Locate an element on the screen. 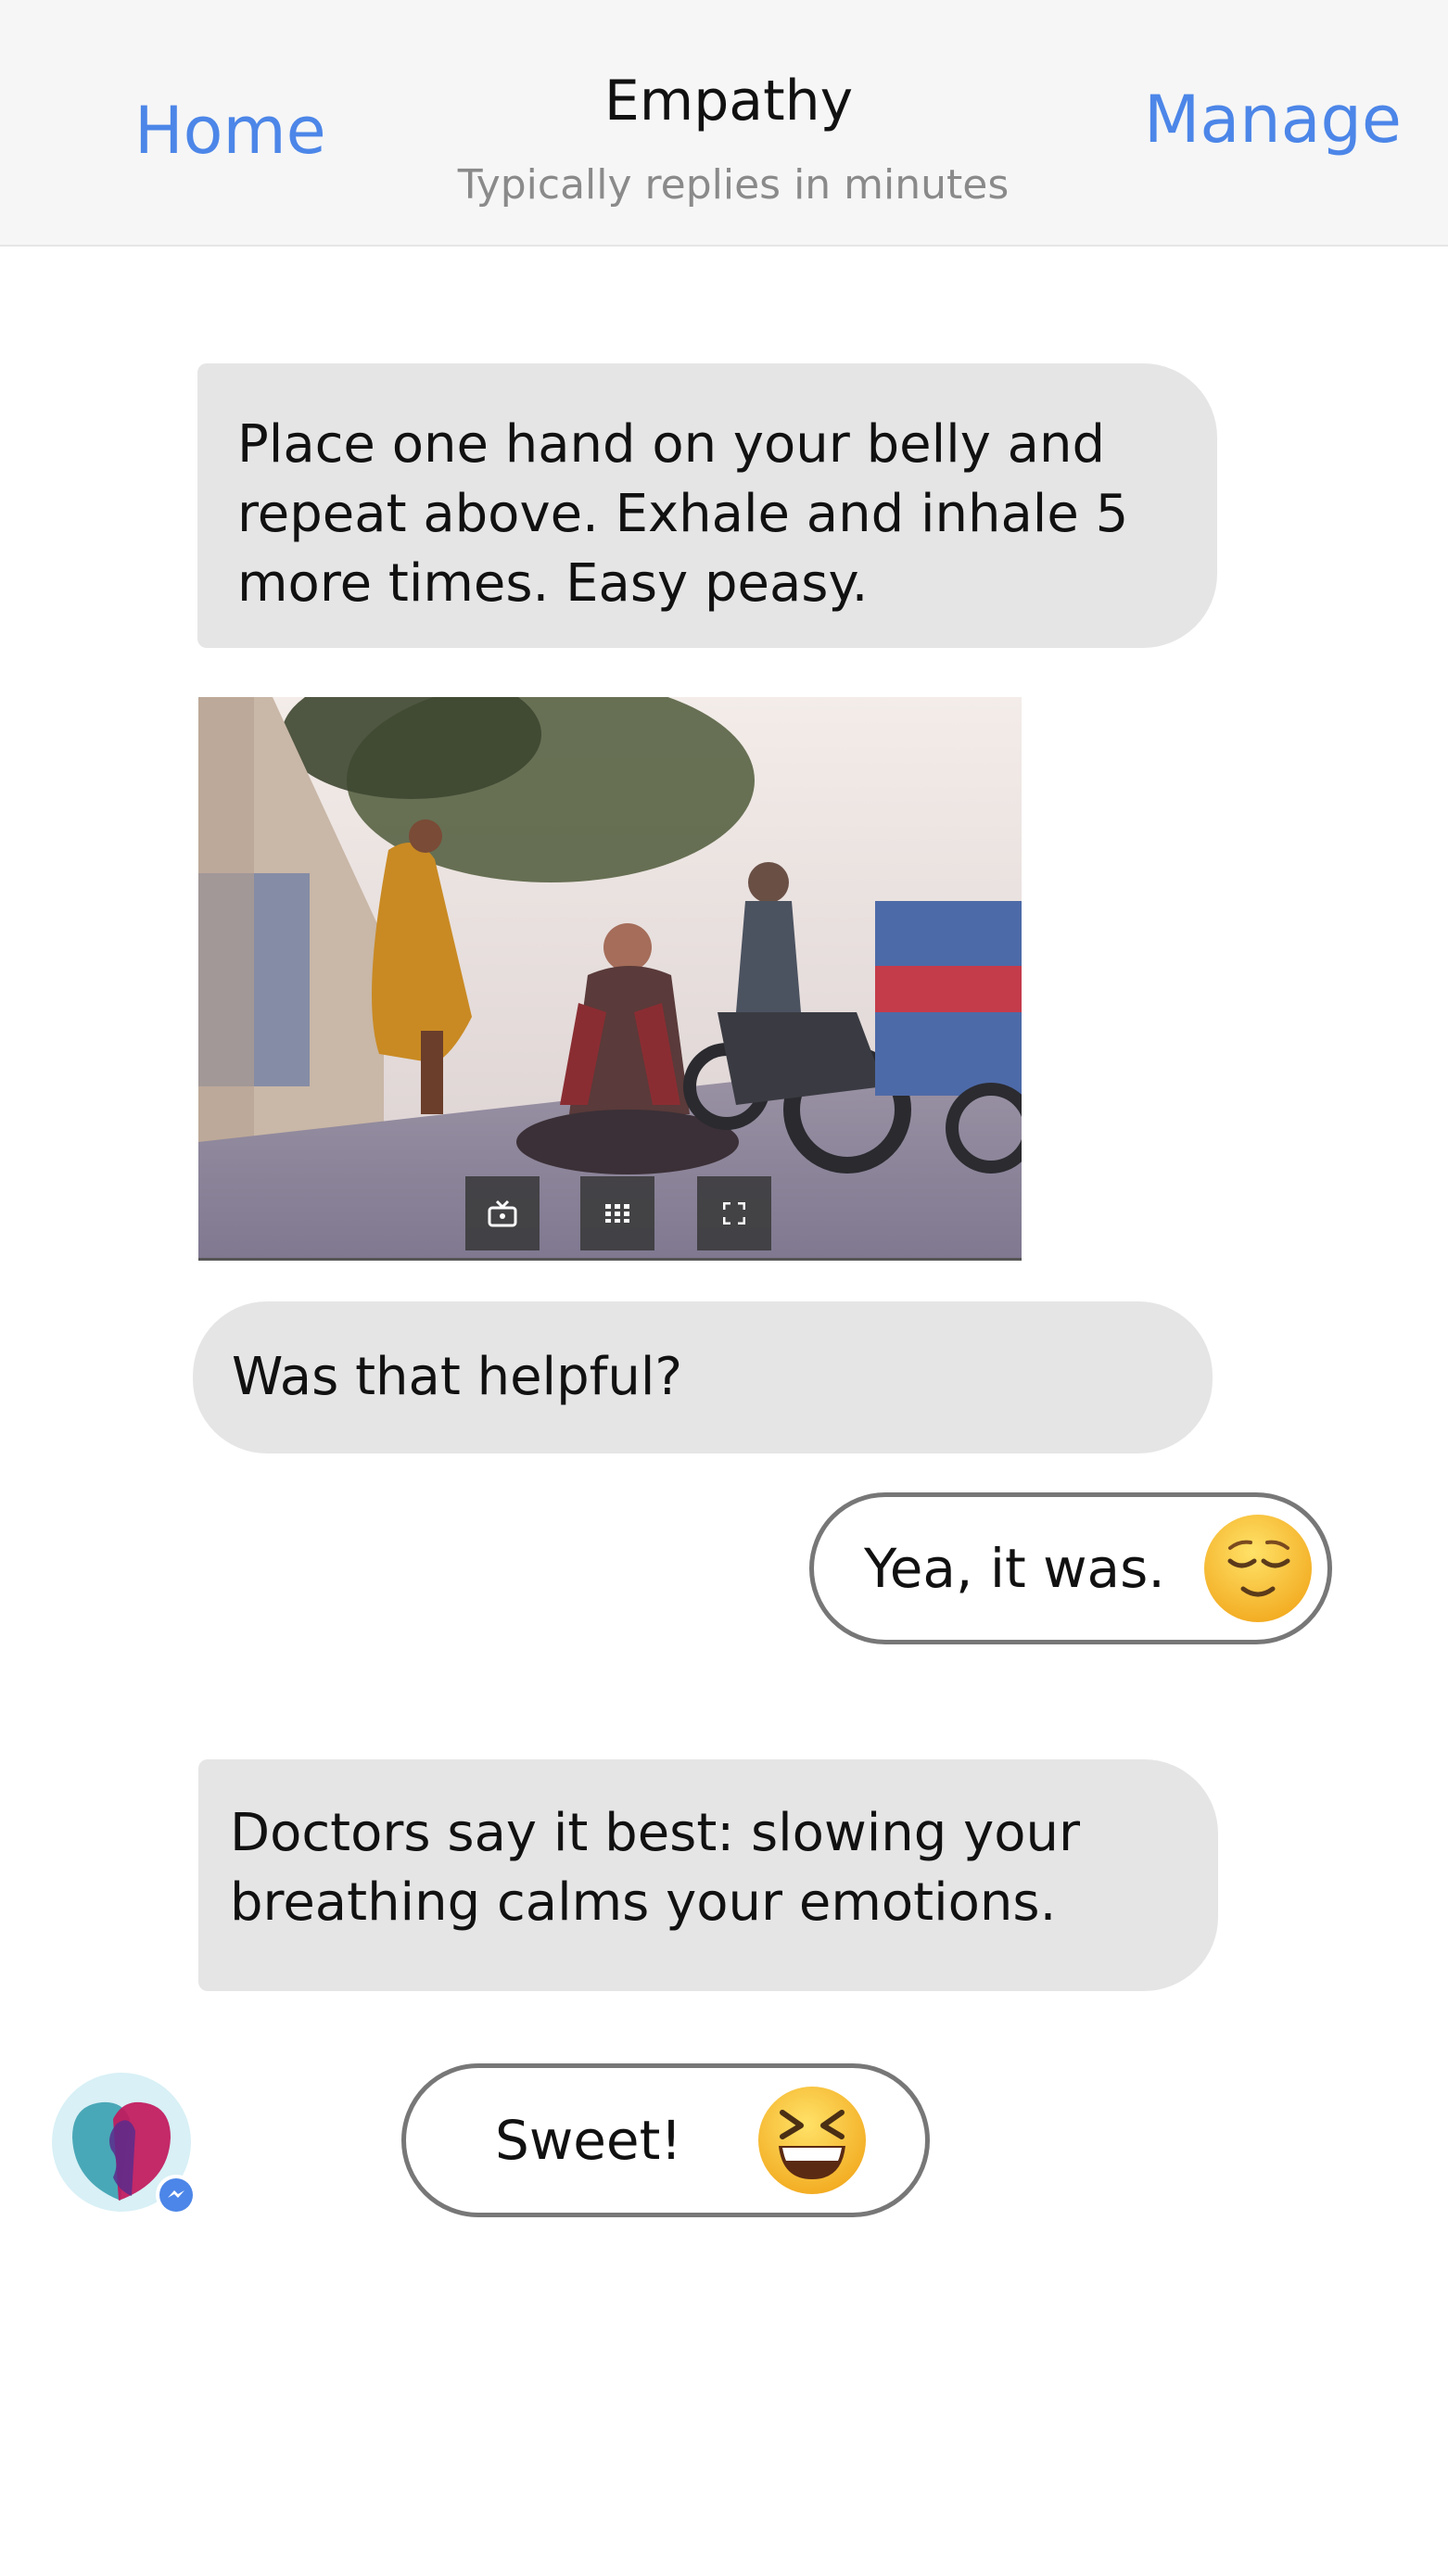  manage-button: Manage is located at coordinates (1273, 120).